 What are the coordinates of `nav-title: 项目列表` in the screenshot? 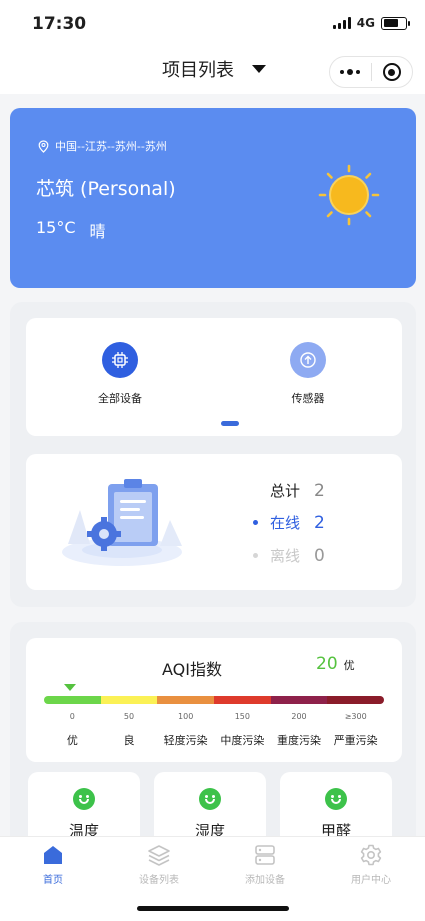 It's located at (198, 70).